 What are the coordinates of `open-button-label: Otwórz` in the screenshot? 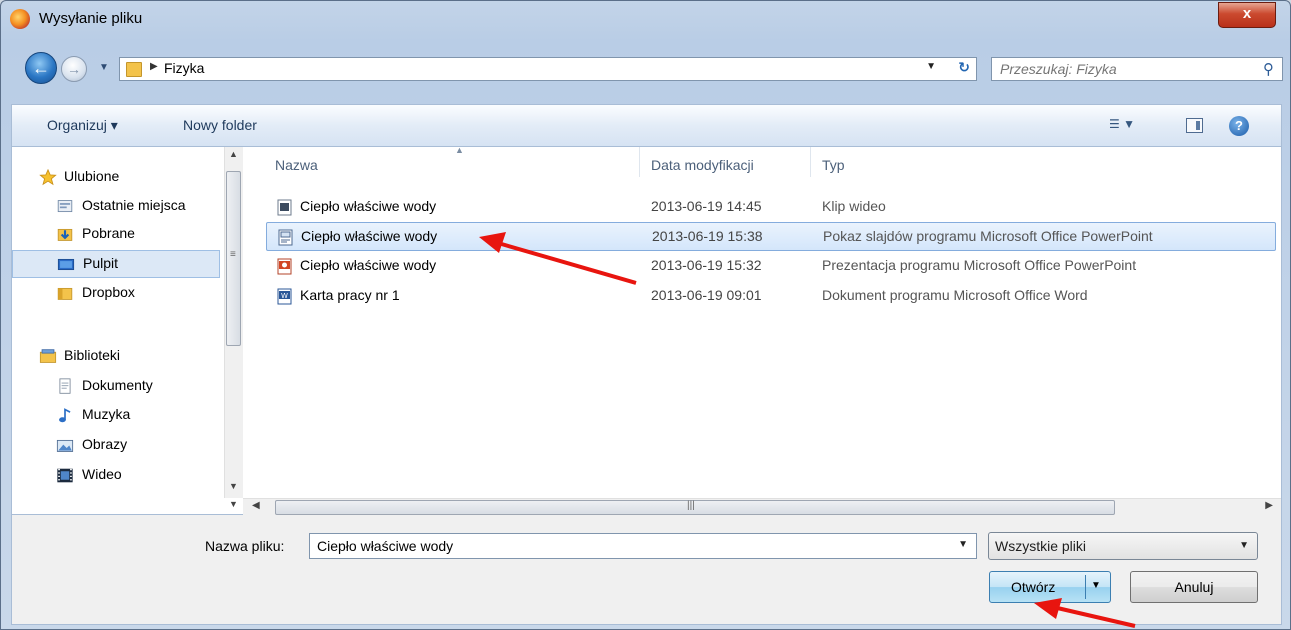 It's located at (1033, 587).